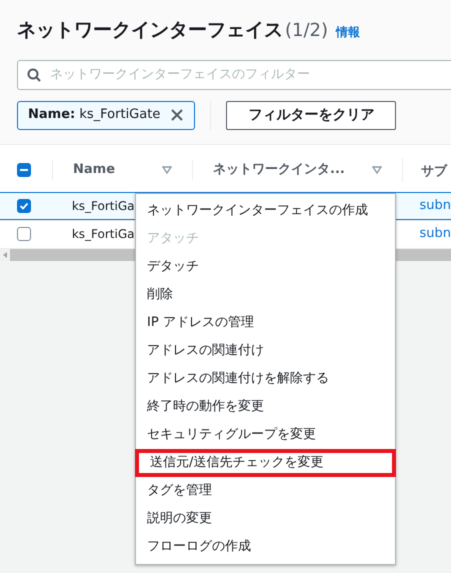 The width and height of the screenshot is (451, 573). What do you see at coordinates (150, 30) in the screenshot?
I see `page-title: ネットワークインターフェイス` at bounding box center [150, 30].